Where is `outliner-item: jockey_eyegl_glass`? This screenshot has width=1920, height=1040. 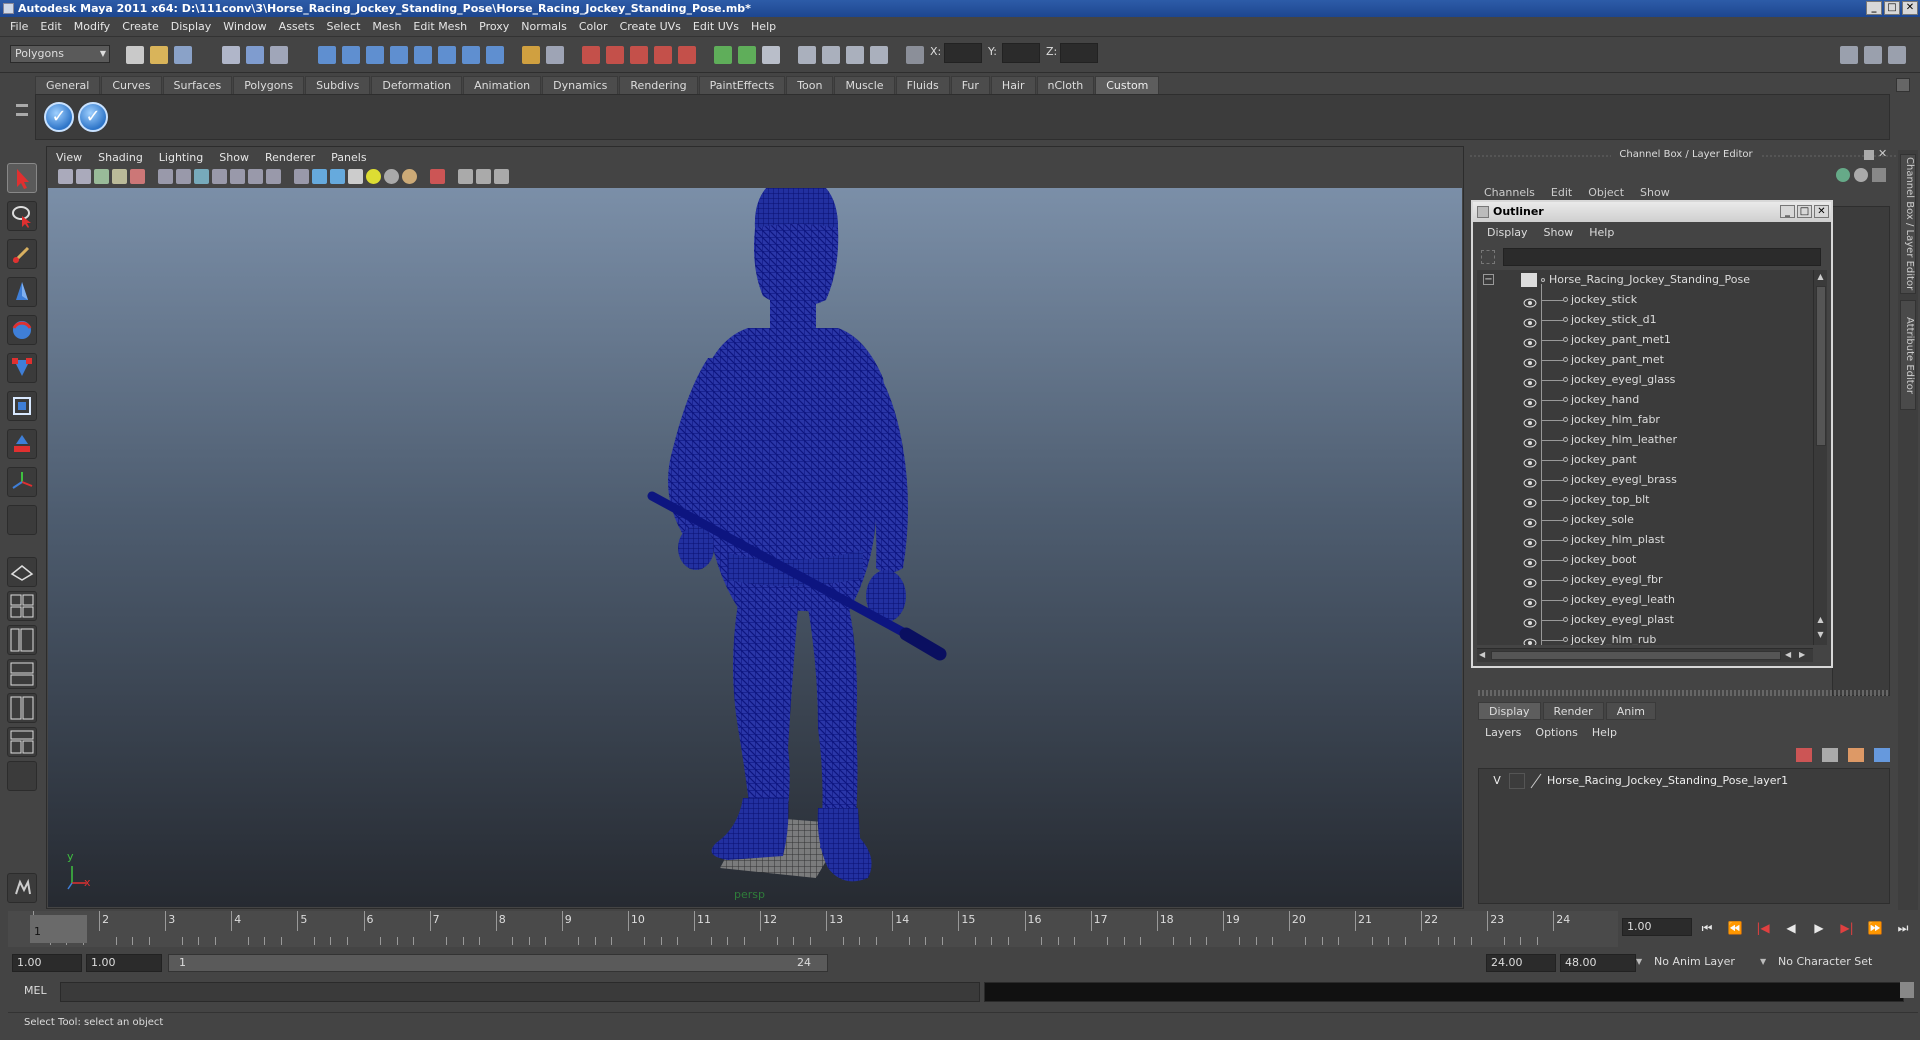 outliner-item: jockey_eyegl_glass is located at coordinates (1645, 380).